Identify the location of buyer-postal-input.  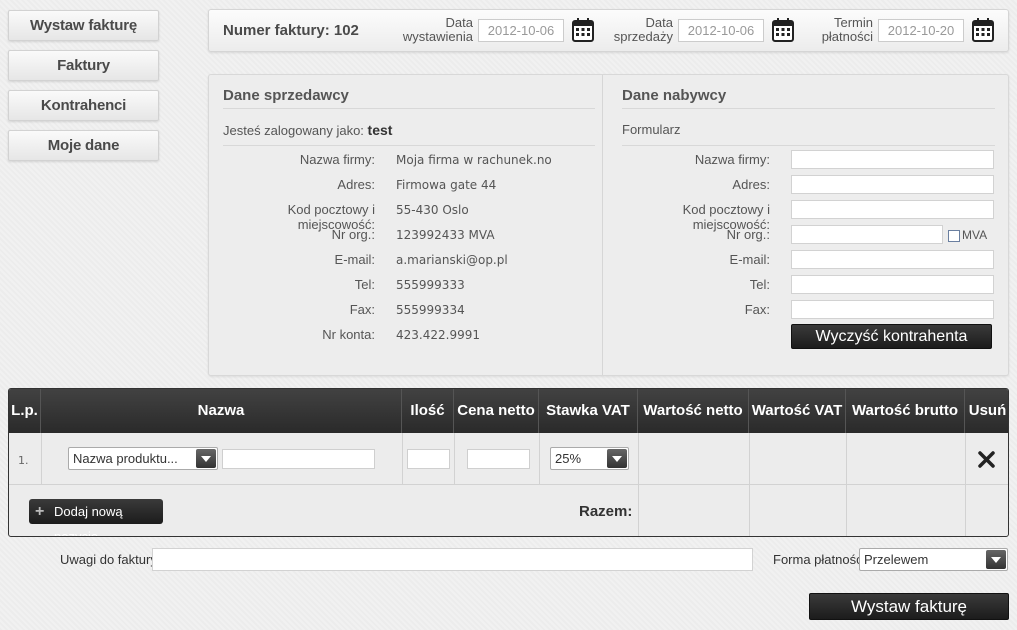
(892, 209).